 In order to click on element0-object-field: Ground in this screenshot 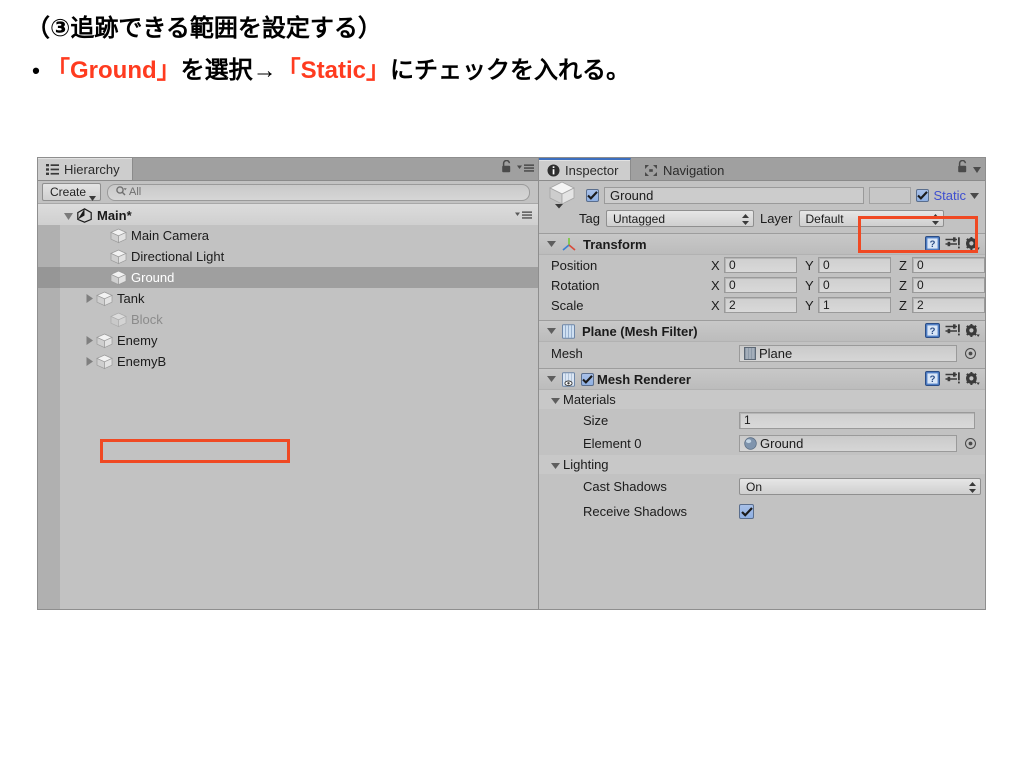, I will do `click(848, 443)`.